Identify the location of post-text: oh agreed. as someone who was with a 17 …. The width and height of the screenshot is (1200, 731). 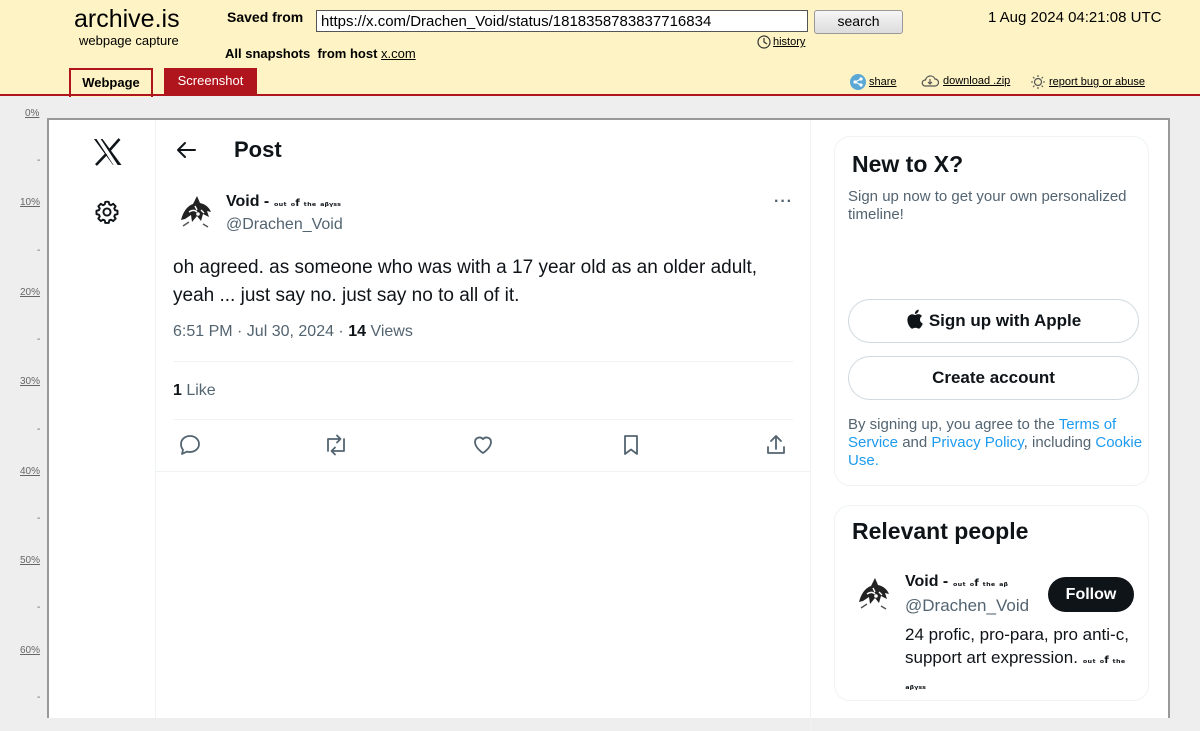
(465, 281).